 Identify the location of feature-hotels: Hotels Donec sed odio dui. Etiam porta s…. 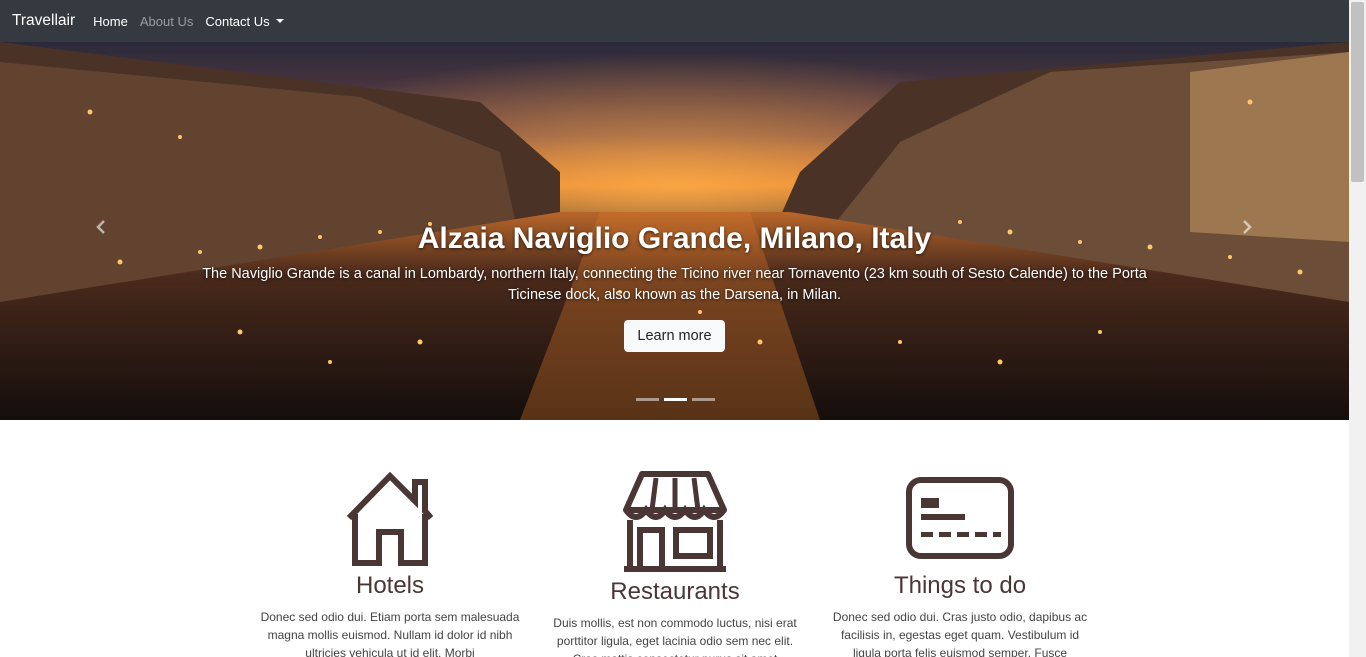
(390, 563).